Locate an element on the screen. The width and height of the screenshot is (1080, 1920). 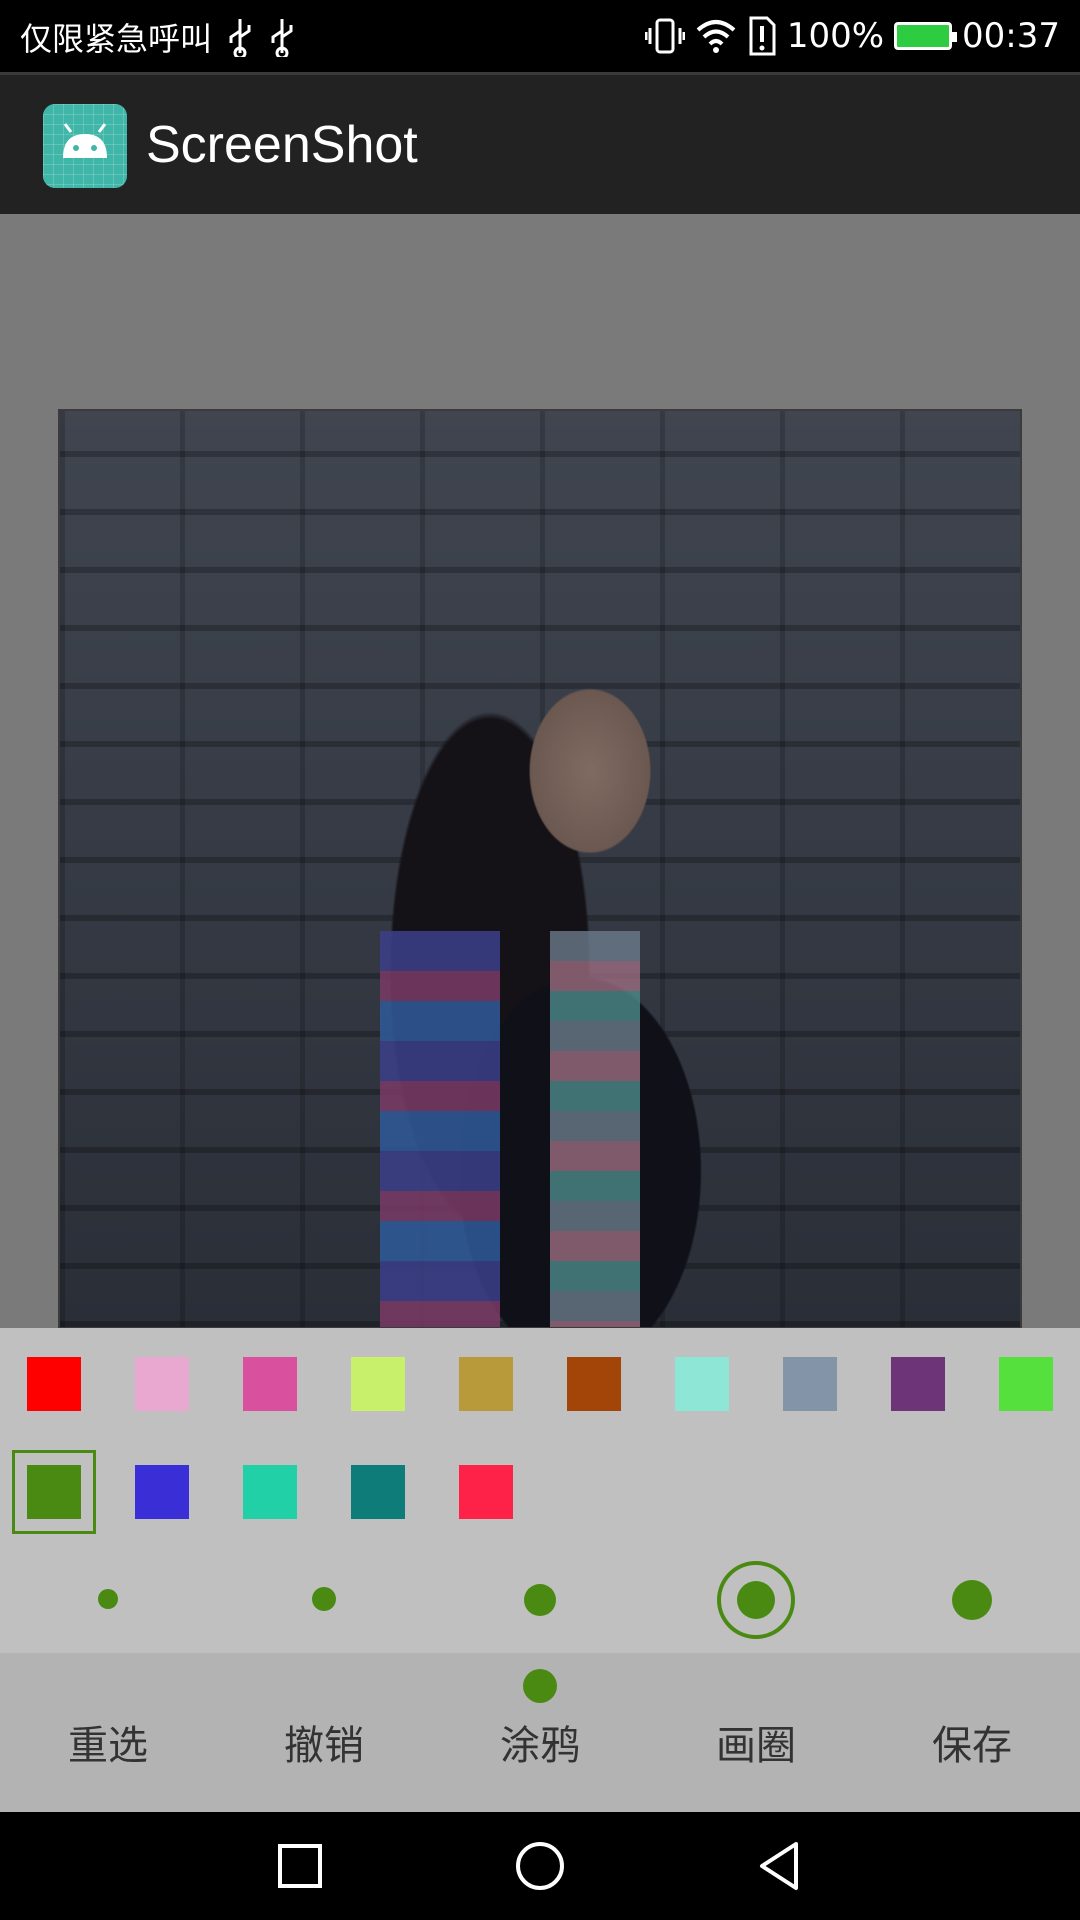
tool-reselect: 重选 is located at coordinates (108, 1742).